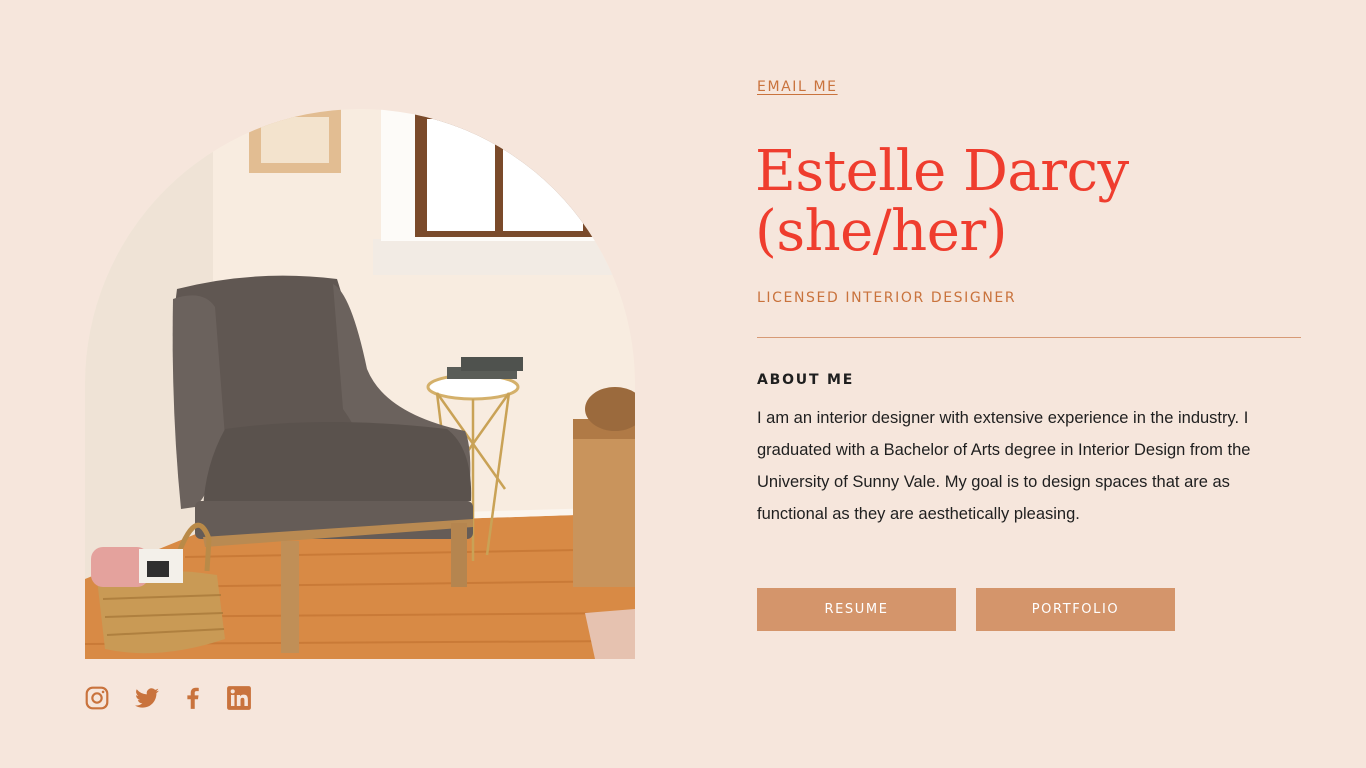  Describe the element at coordinates (1075, 609) in the screenshot. I see `portfolio-button: PORTFOLIO` at that location.